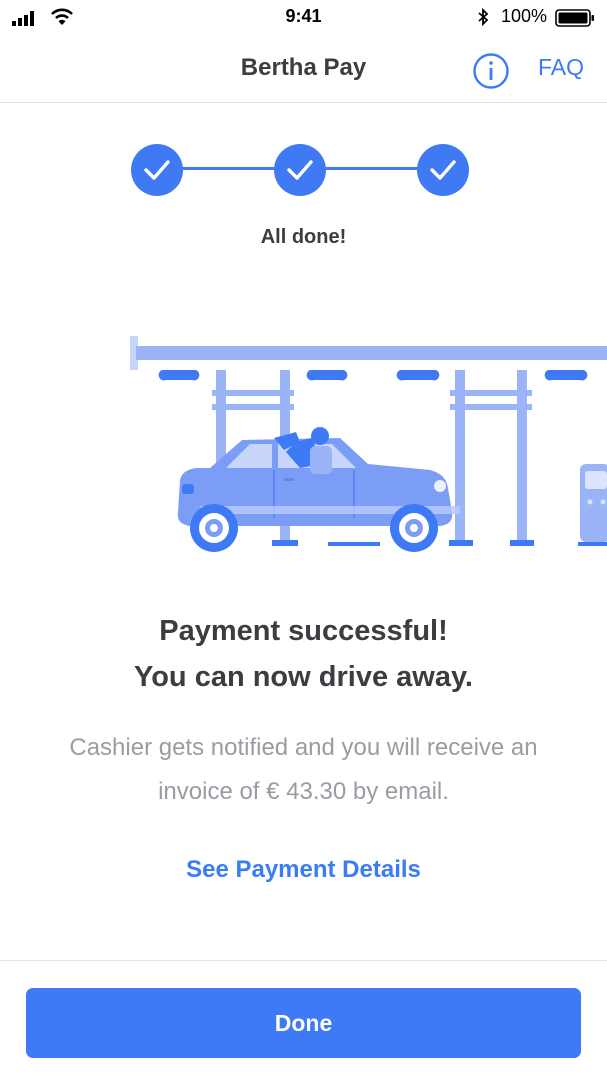  I want to click on description-line-2: invoice of € 43.30 by email., so click(303, 791).